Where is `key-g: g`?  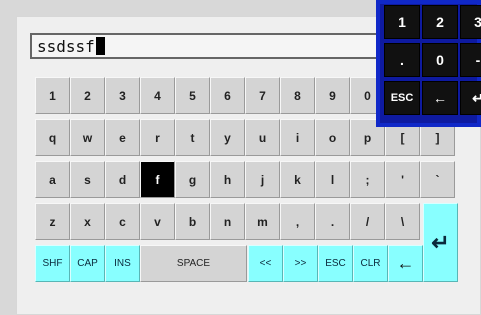 key-g: g is located at coordinates (192, 179).